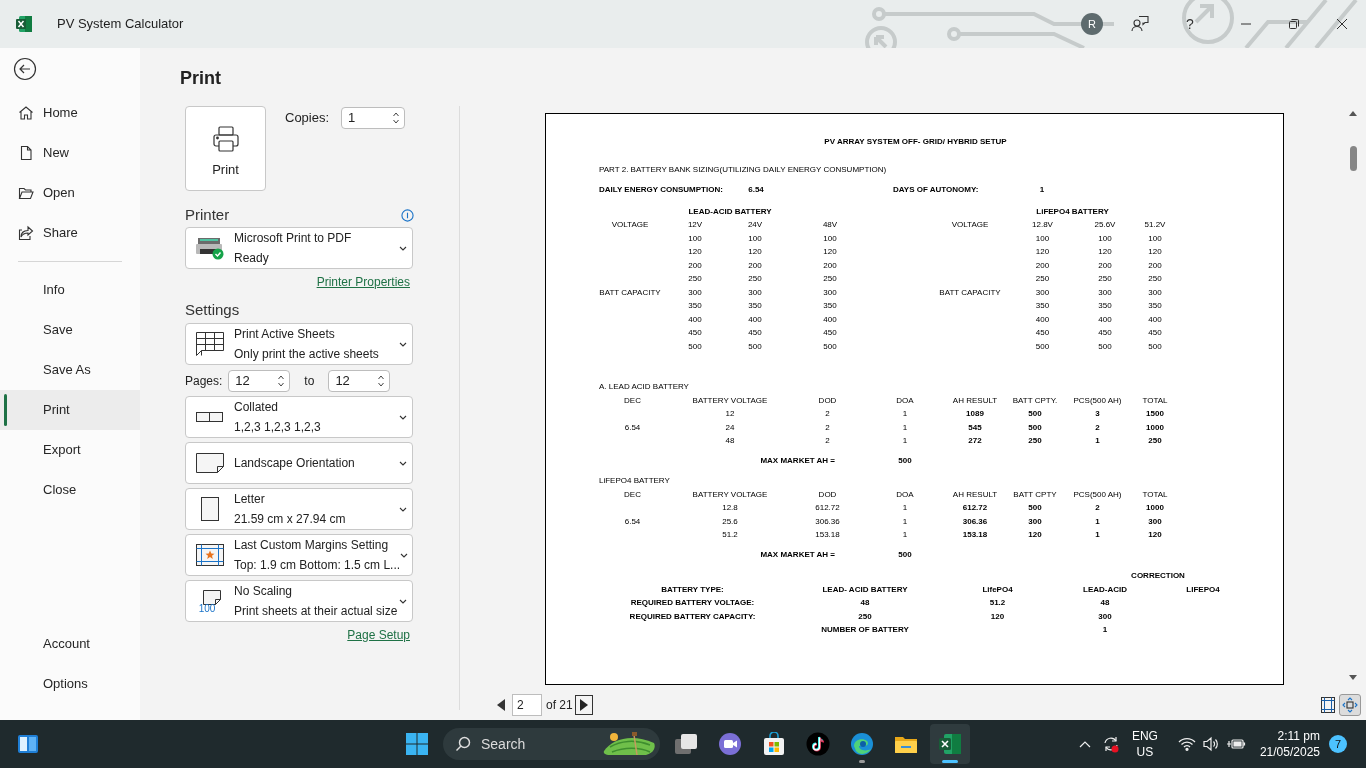  Describe the element at coordinates (1342, 24) in the screenshot. I see `close-icon` at that location.